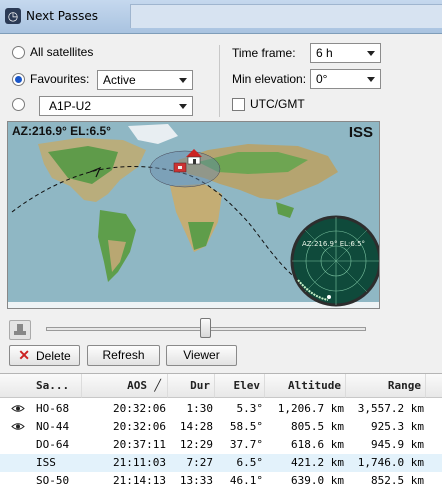 This screenshot has width=442, height=494. I want to click on app-clock-icon: ◷, so click(13, 16).